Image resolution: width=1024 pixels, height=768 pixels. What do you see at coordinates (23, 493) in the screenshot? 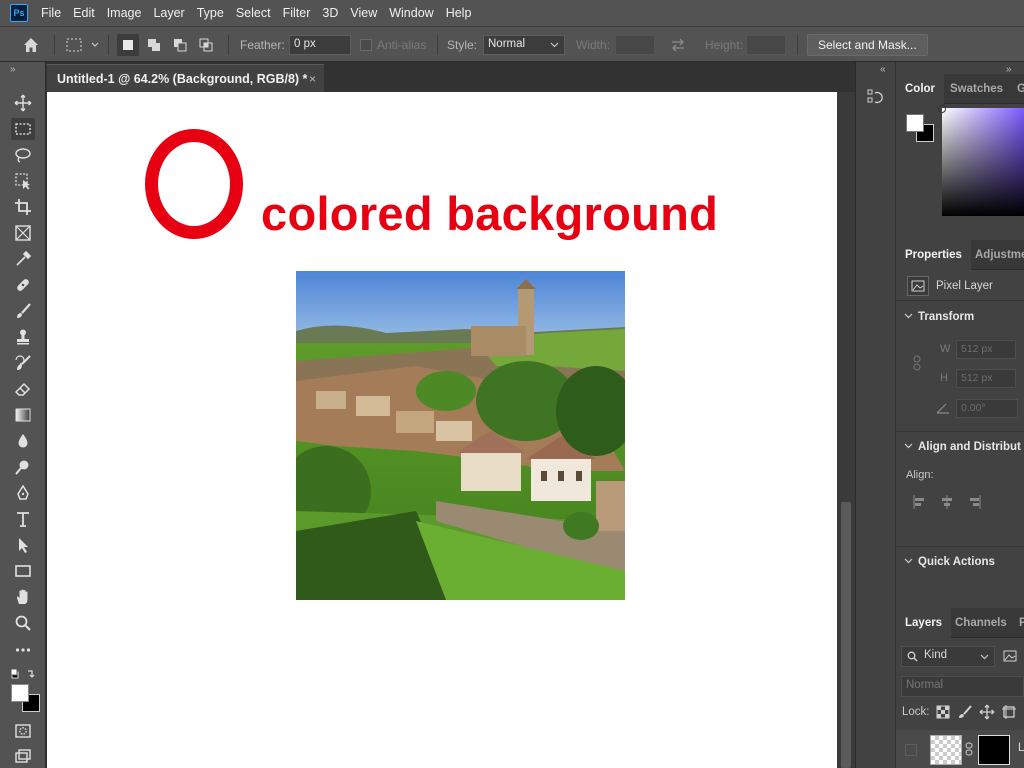
I see `pen-icon` at bounding box center [23, 493].